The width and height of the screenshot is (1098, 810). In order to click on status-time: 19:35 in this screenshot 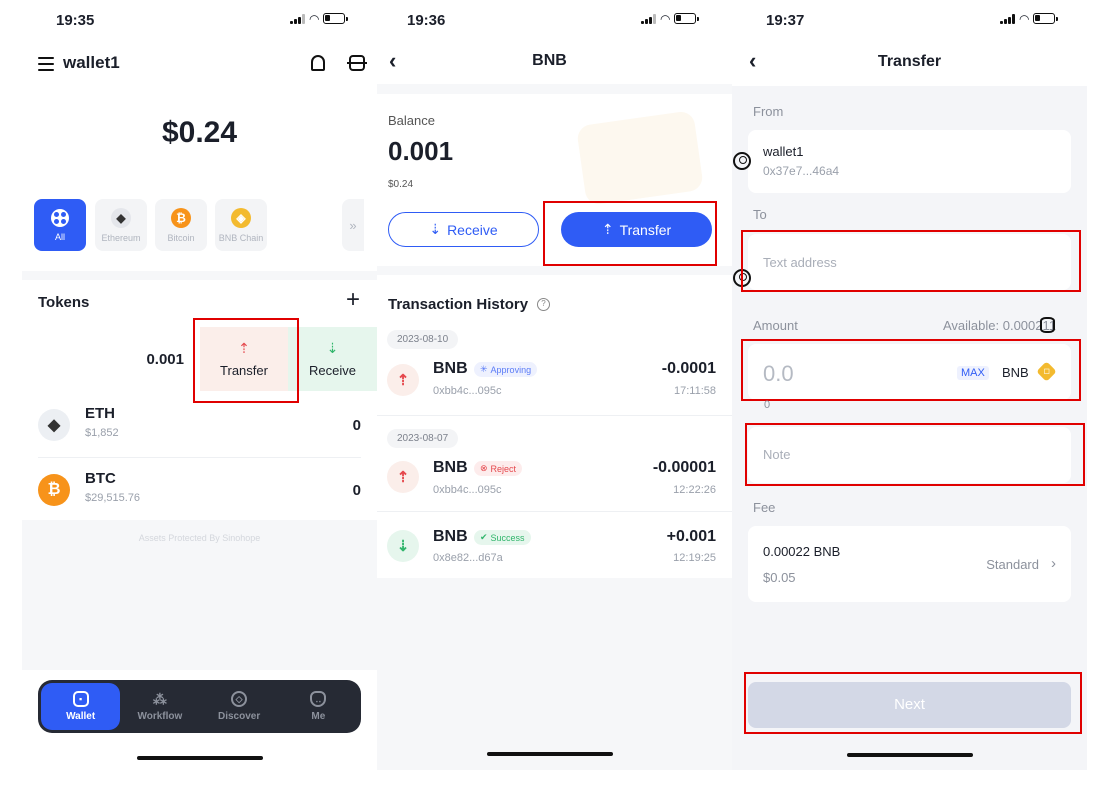, I will do `click(75, 20)`.